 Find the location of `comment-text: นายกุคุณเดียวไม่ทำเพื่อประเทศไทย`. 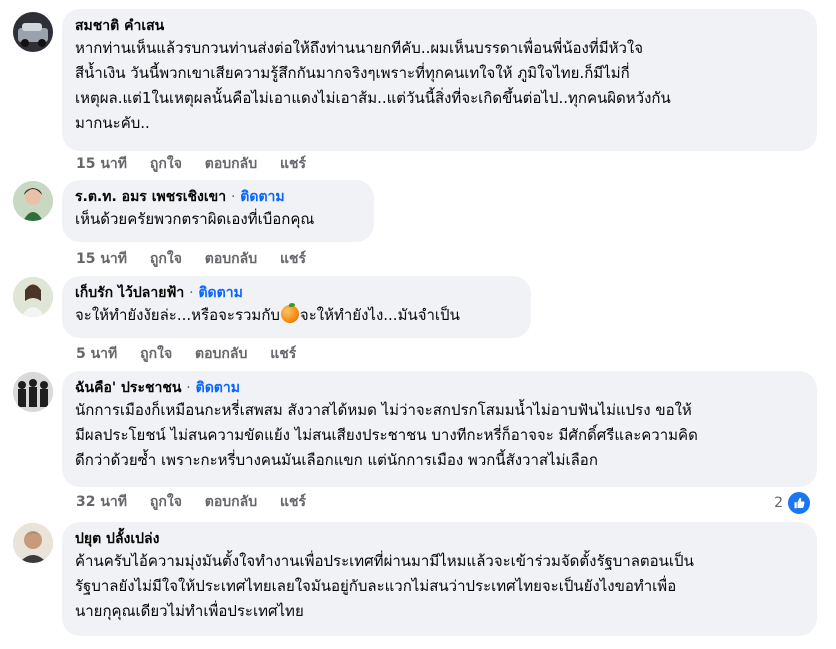

comment-text: นายกุคุณเดียวไม่ทำเพื่อประเทศไทย is located at coordinates (189, 611).